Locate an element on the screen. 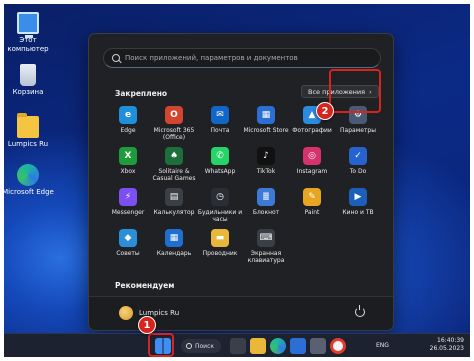  pinned-app: ▶ Кино и ТВ is located at coordinates (358, 202).